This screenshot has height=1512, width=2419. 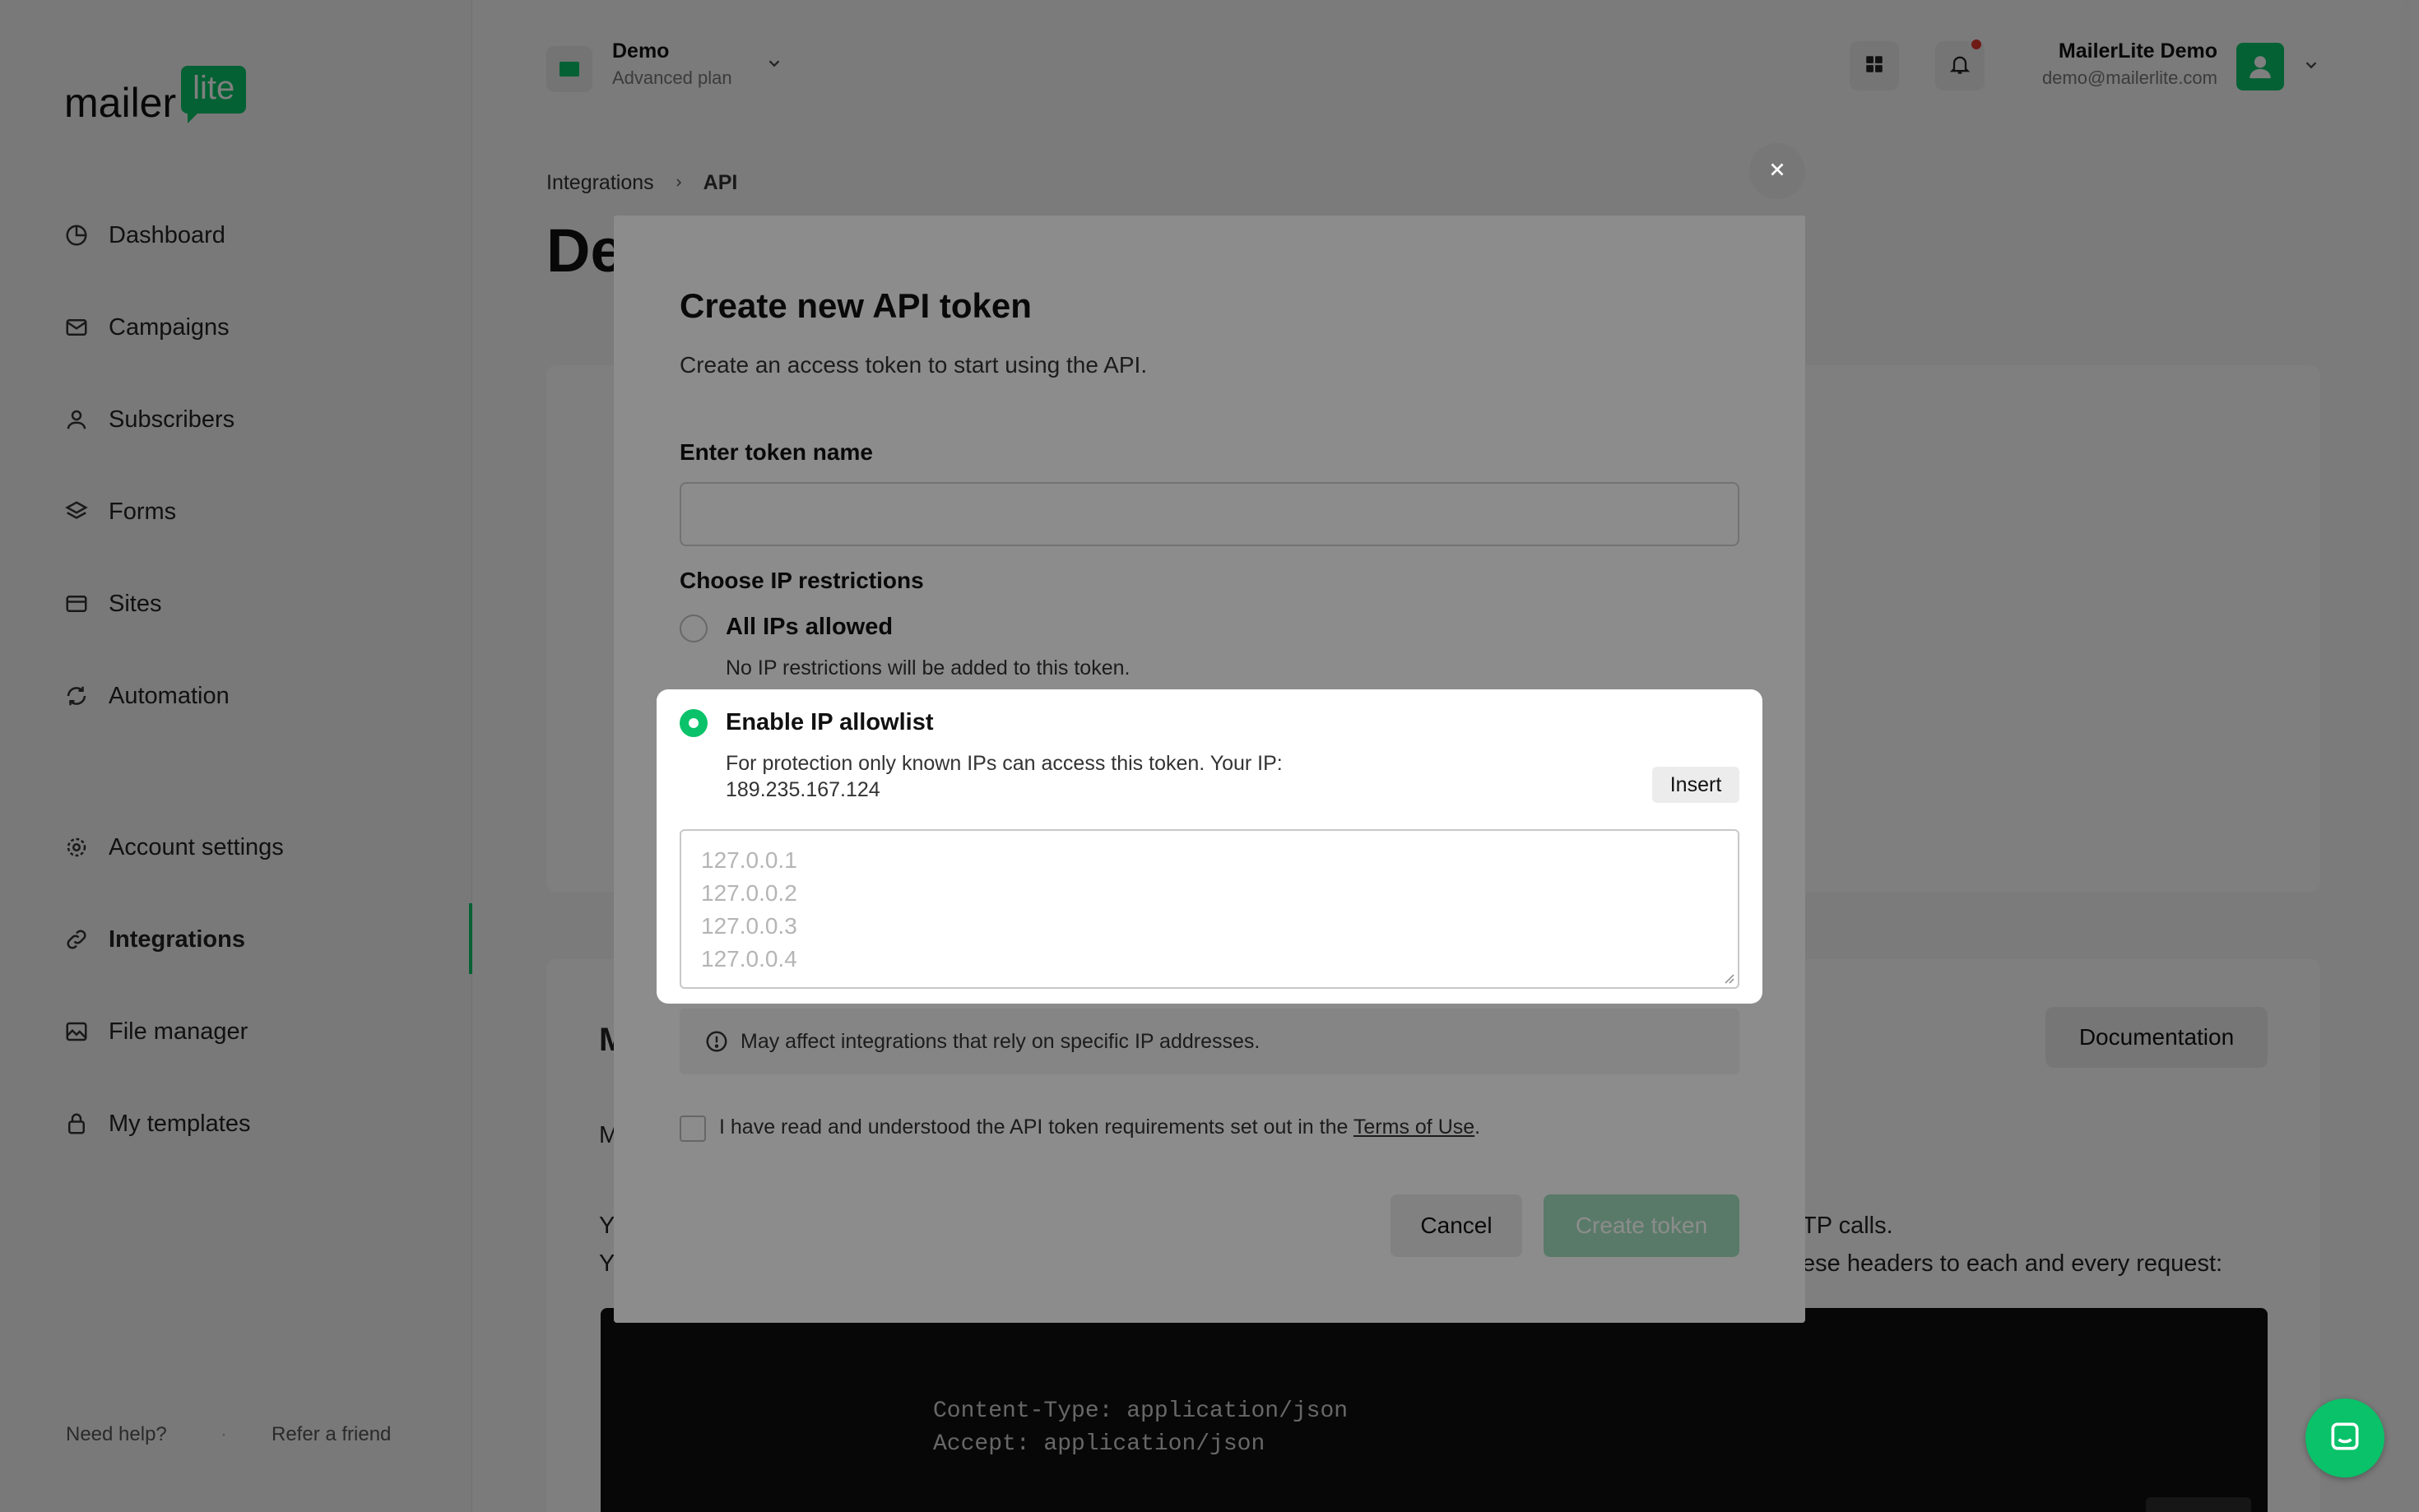 I want to click on chat-icon, so click(x=2345, y=1438).